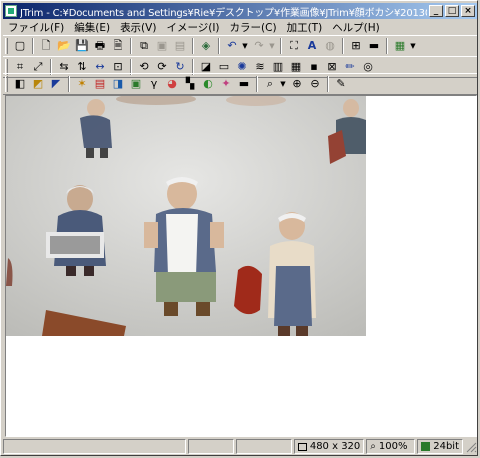  What do you see at coordinates (356, 27) in the screenshot?
I see `menu-help: ヘルプ(H)` at bounding box center [356, 27].